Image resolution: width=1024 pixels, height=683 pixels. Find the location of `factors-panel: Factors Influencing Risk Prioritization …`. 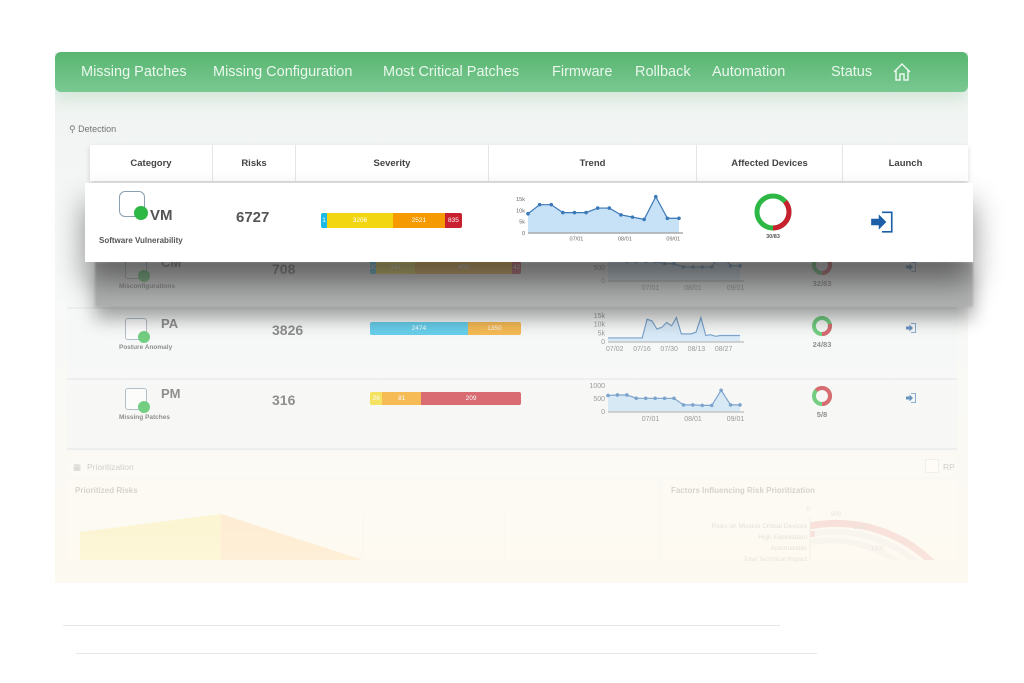

factors-panel: Factors Influencing Risk Prioritization … is located at coordinates (810, 521).